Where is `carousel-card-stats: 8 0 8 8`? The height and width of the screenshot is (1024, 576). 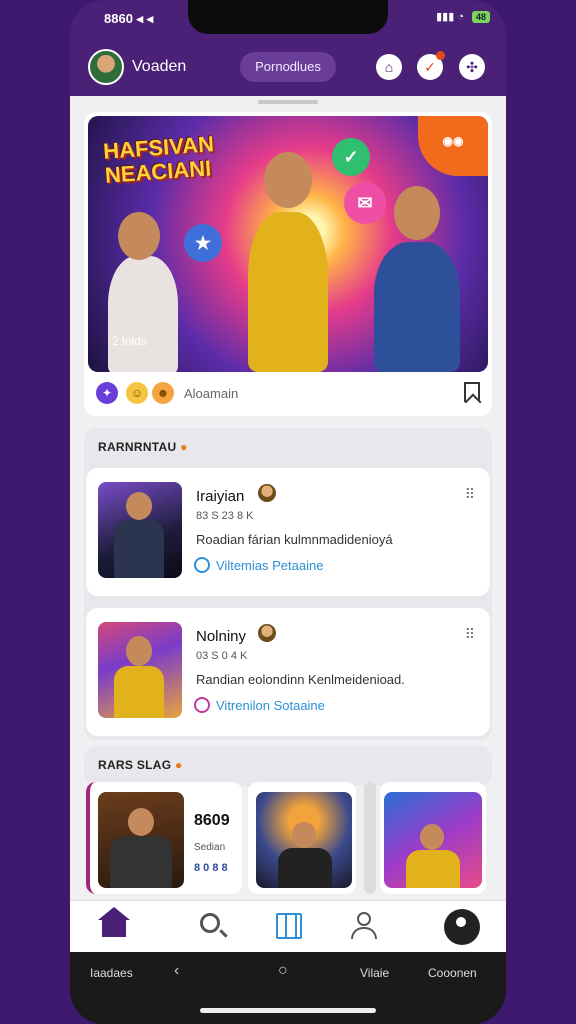 carousel-card-stats: 8 0 8 8 is located at coordinates (211, 868).